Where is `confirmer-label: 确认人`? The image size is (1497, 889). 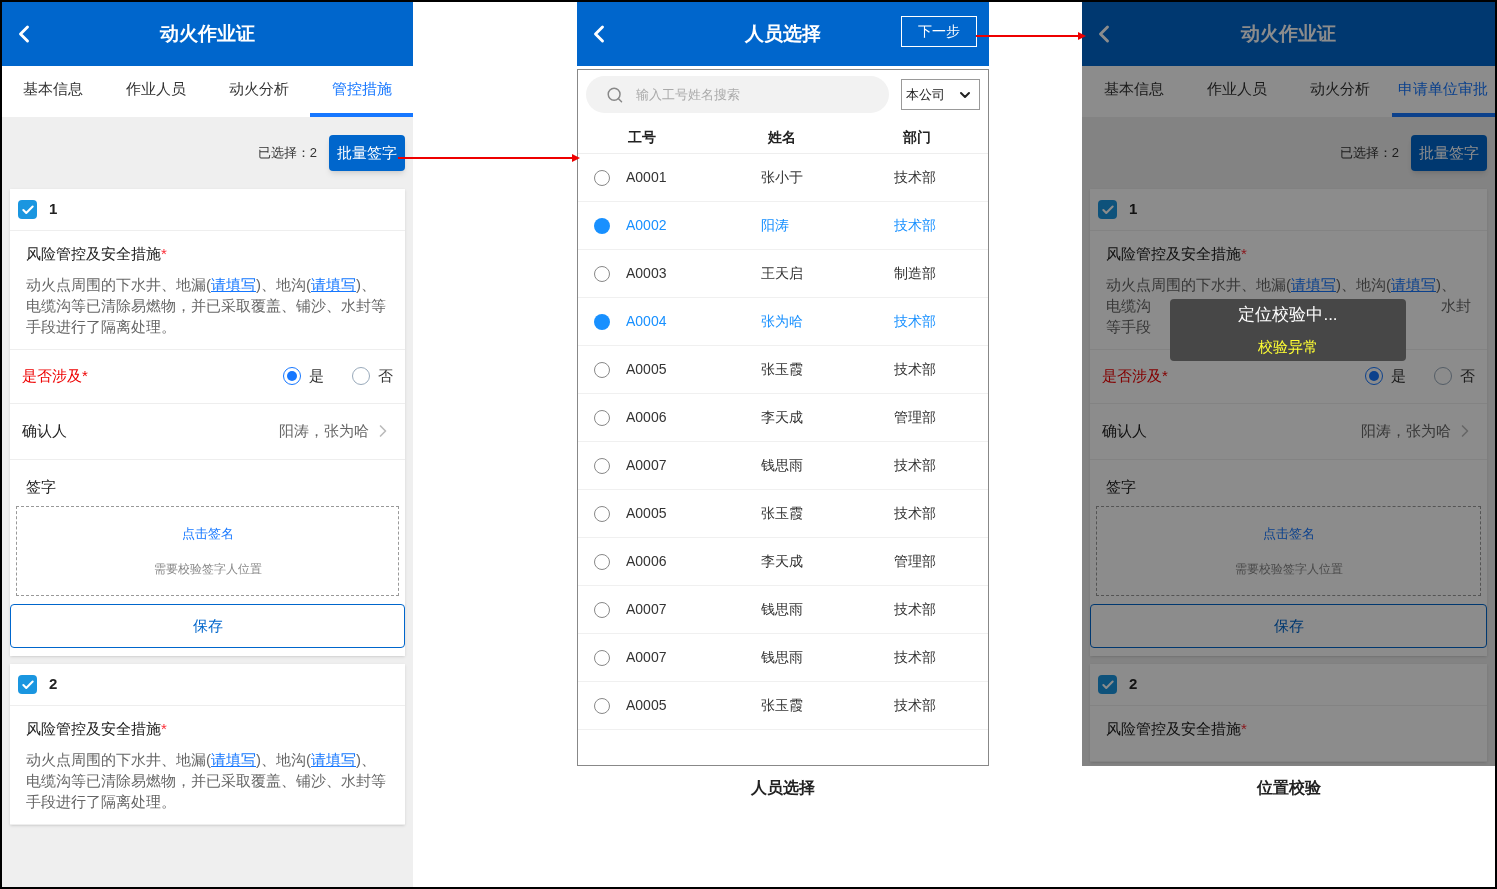 confirmer-label: 确认人 is located at coordinates (1124, 430).